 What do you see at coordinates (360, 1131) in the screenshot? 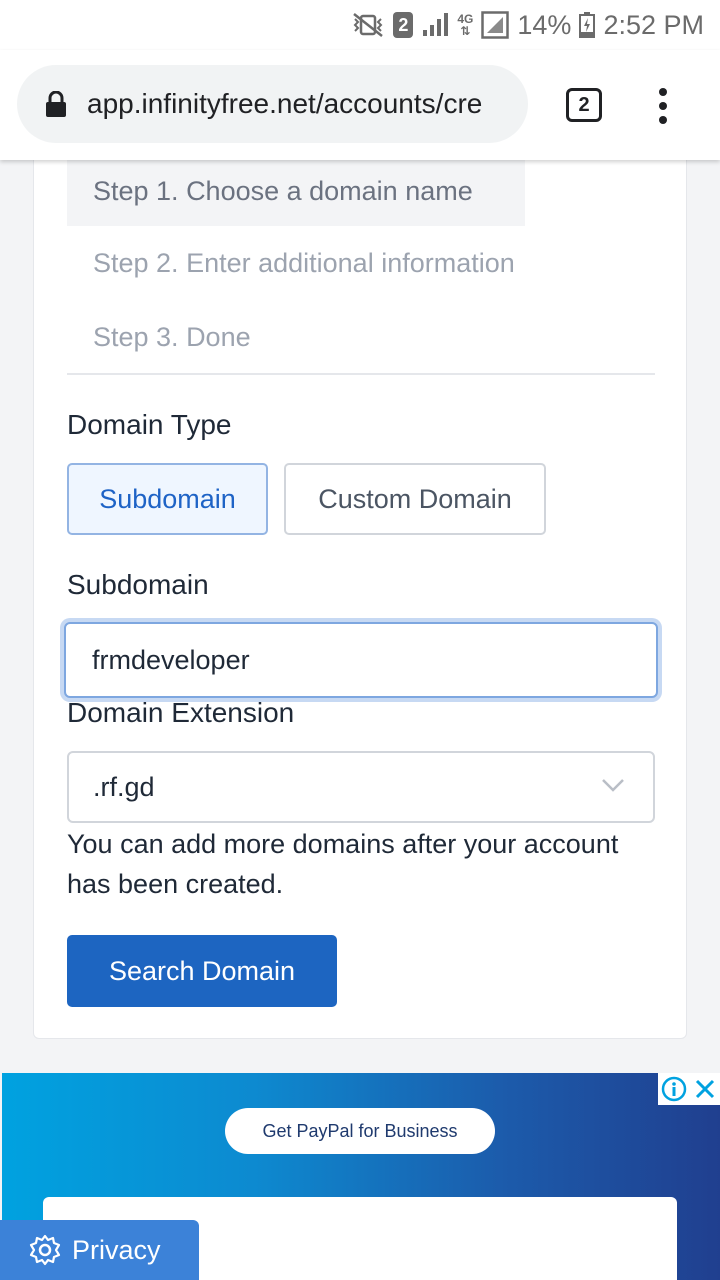
I see `ad-cta-button: Get PayPal for Business` at bounding box center [360, 1131].